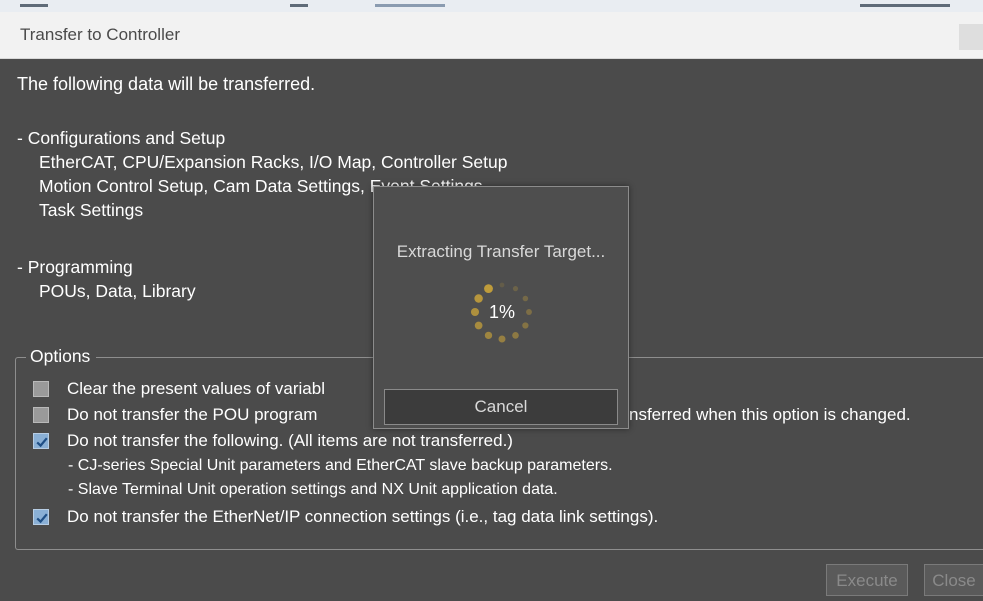  Describe the element at coordinates (491, 35) in the screenshot. I see `dialog-titlebar: Transfer to Controller` at that location.